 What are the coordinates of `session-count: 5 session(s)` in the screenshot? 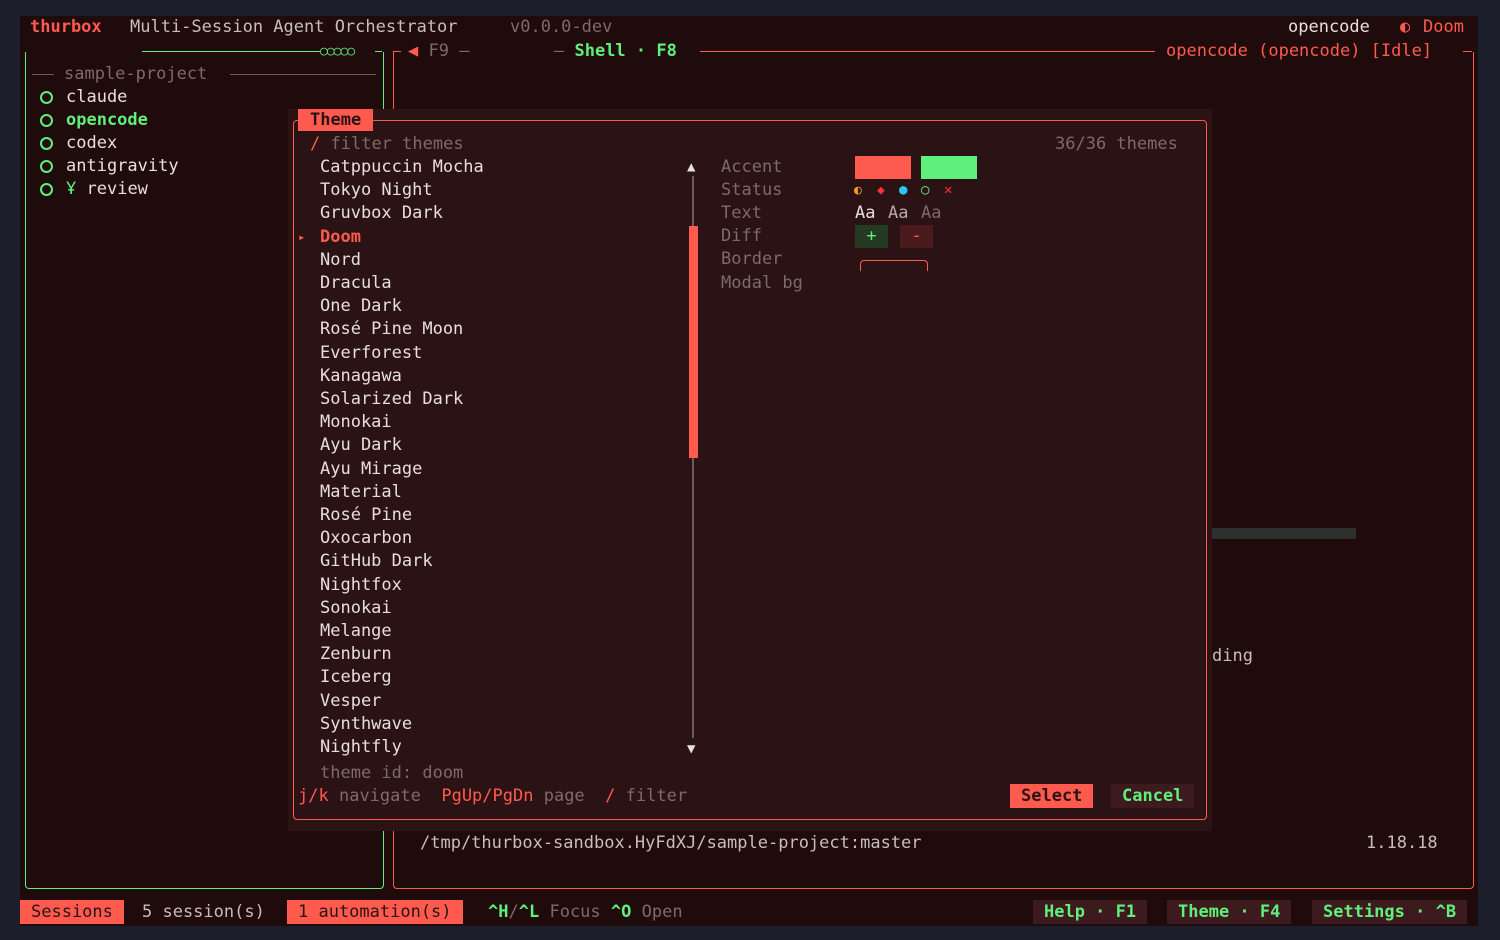 It's located at (203, 912).